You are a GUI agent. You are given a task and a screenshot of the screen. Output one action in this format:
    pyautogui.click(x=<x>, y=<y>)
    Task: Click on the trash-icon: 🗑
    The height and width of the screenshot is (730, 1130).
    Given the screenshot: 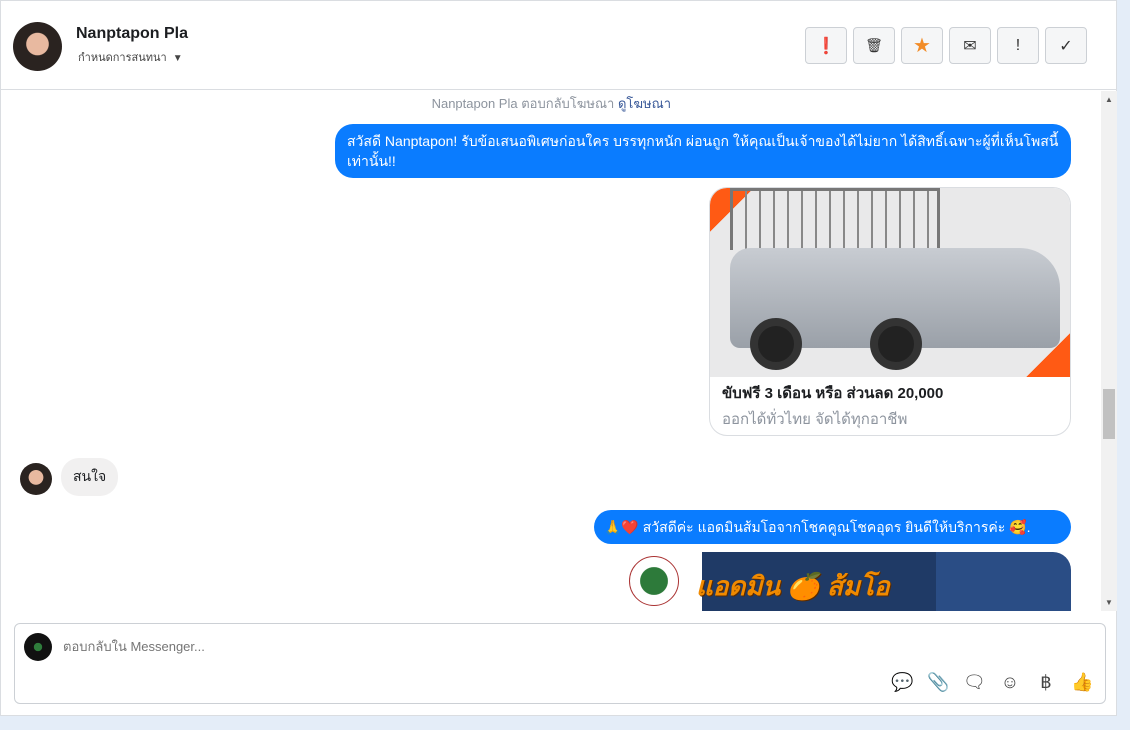 What is the action you would take?
    pyautogui.click(x=874, y=45)
    